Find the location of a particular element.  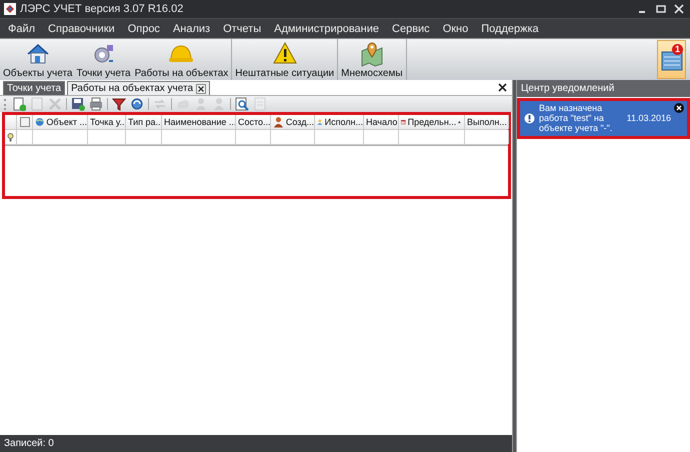

refresh-icon is located at coordinates (137, 104).